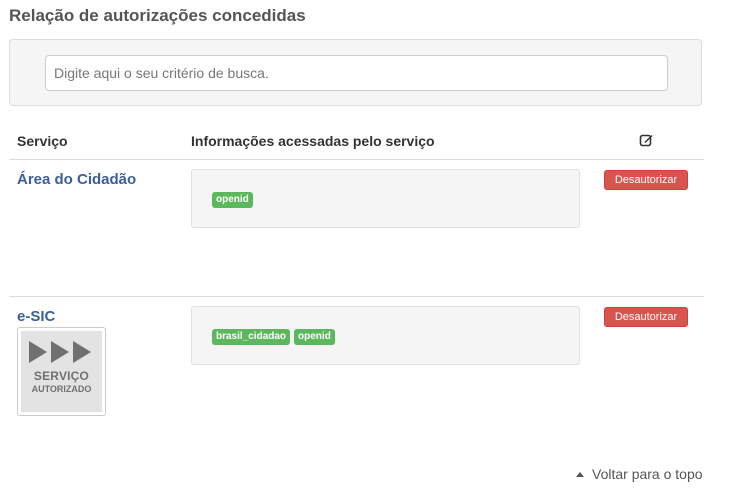 The height and width of the screenshot is (497, 736). What do you see at coordinates (313, 141) in the screenshot?
I see `column-header-info: Informações acessadas pelo serviço` at bounding box center [313, 141].